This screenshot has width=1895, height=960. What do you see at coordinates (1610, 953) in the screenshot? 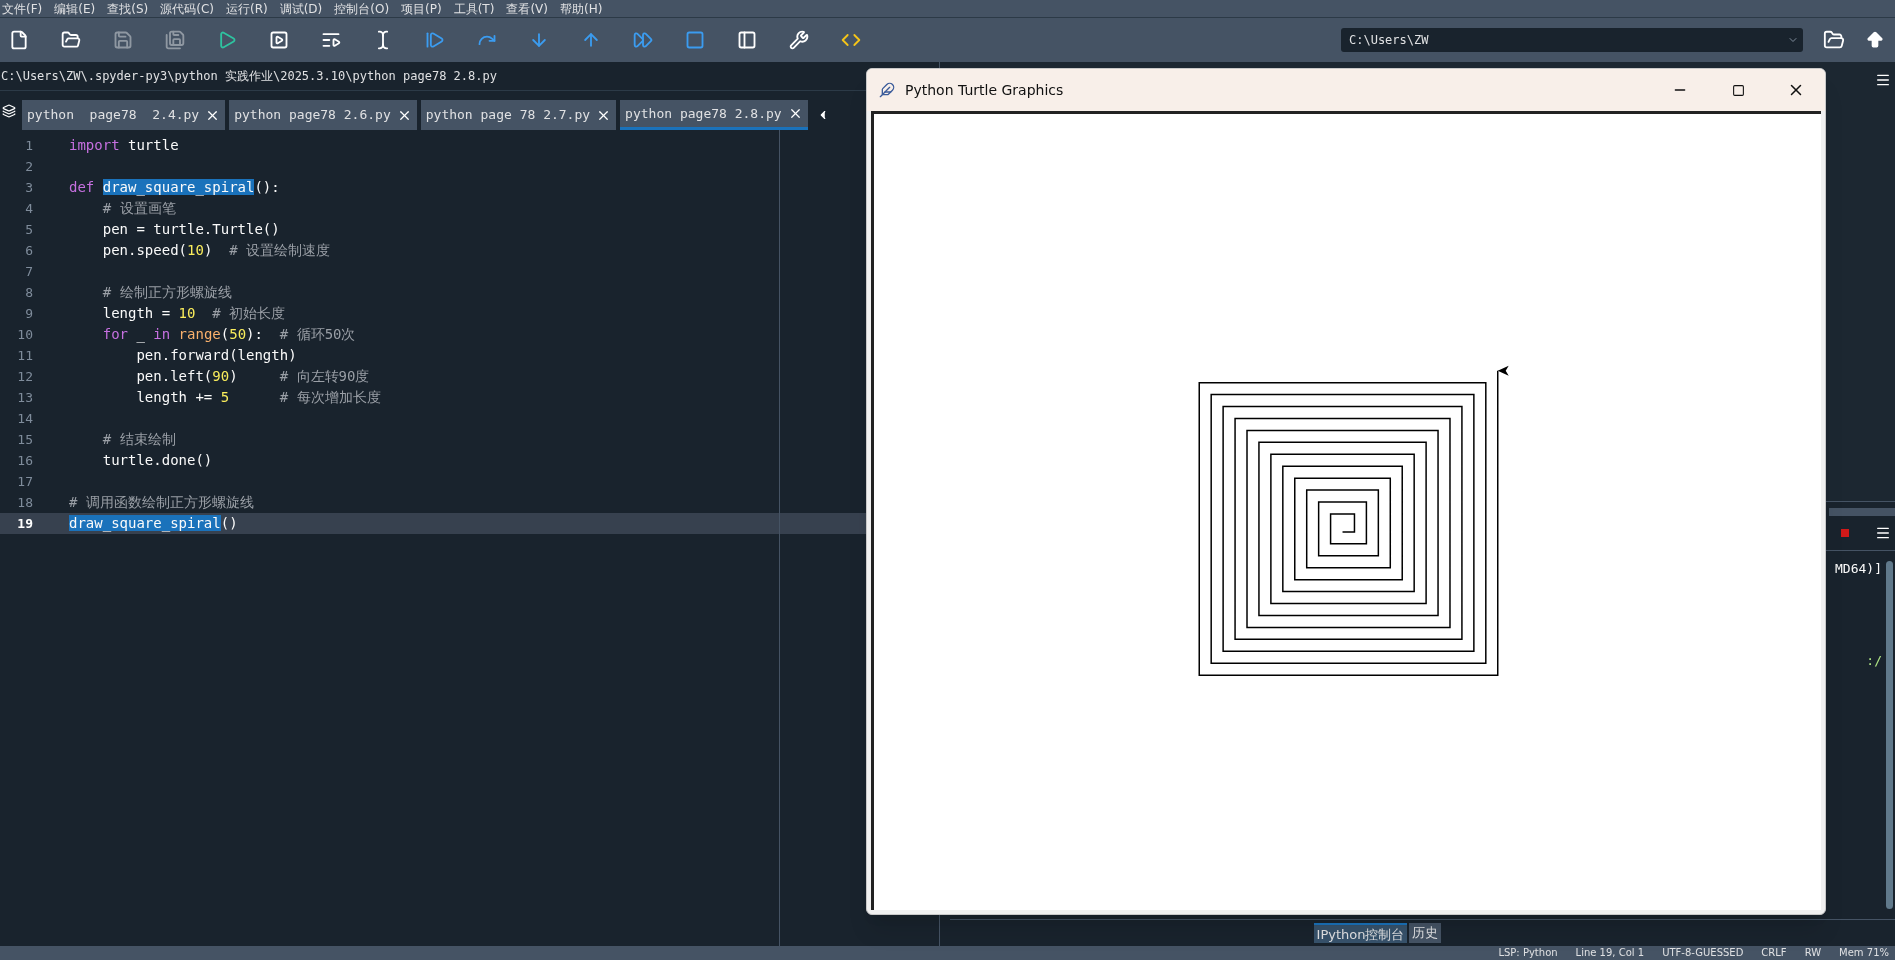
I see `status-item: Line 19, Col 1` at bounding box center [1610, 953].